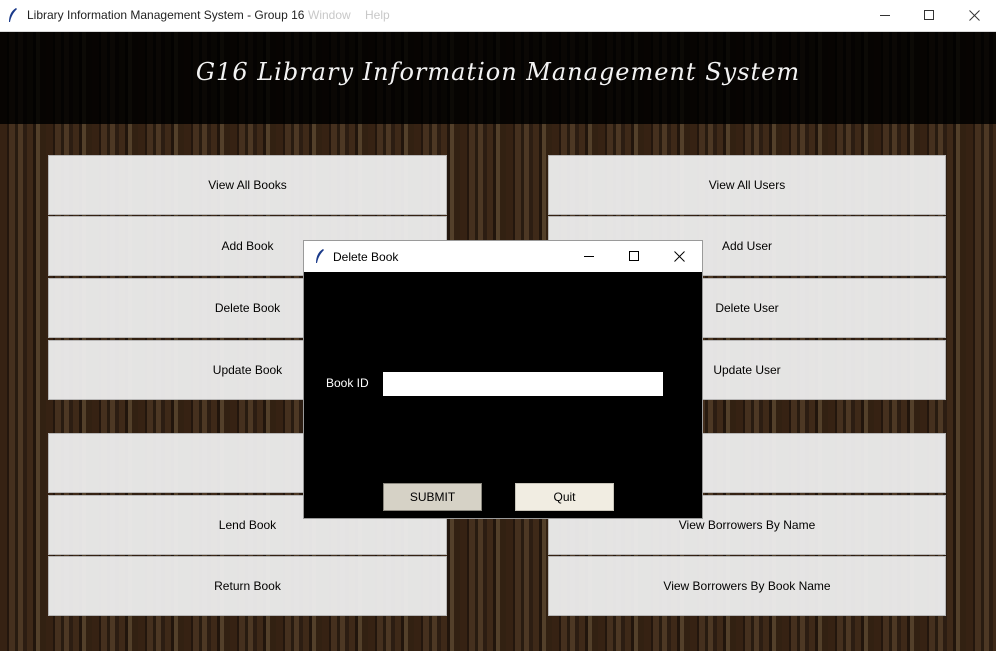  I want to click on minimize-button, so click(885, 15).